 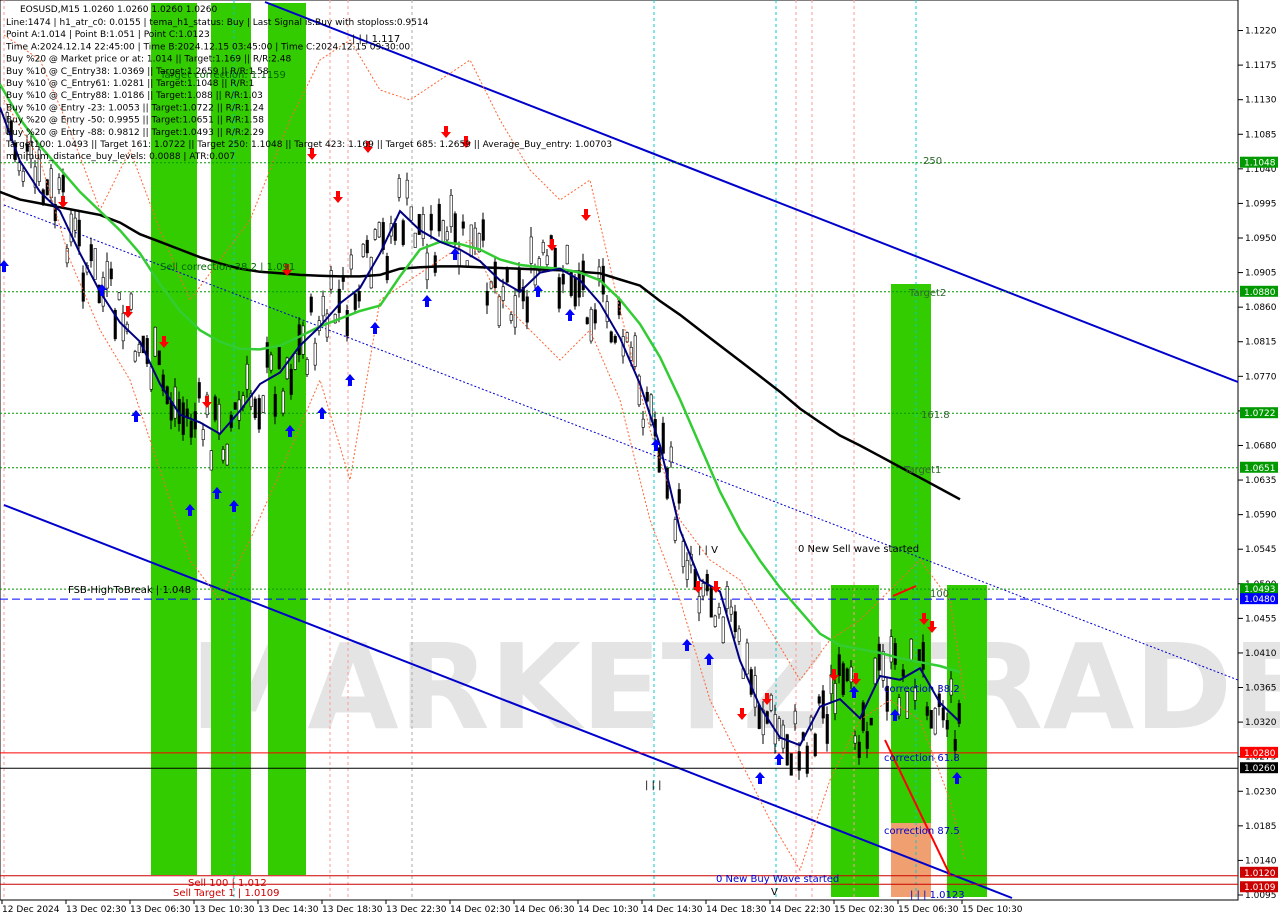 I want to click on x-tick-label: 15 Dec 02:30, so click(x=864, y=910).